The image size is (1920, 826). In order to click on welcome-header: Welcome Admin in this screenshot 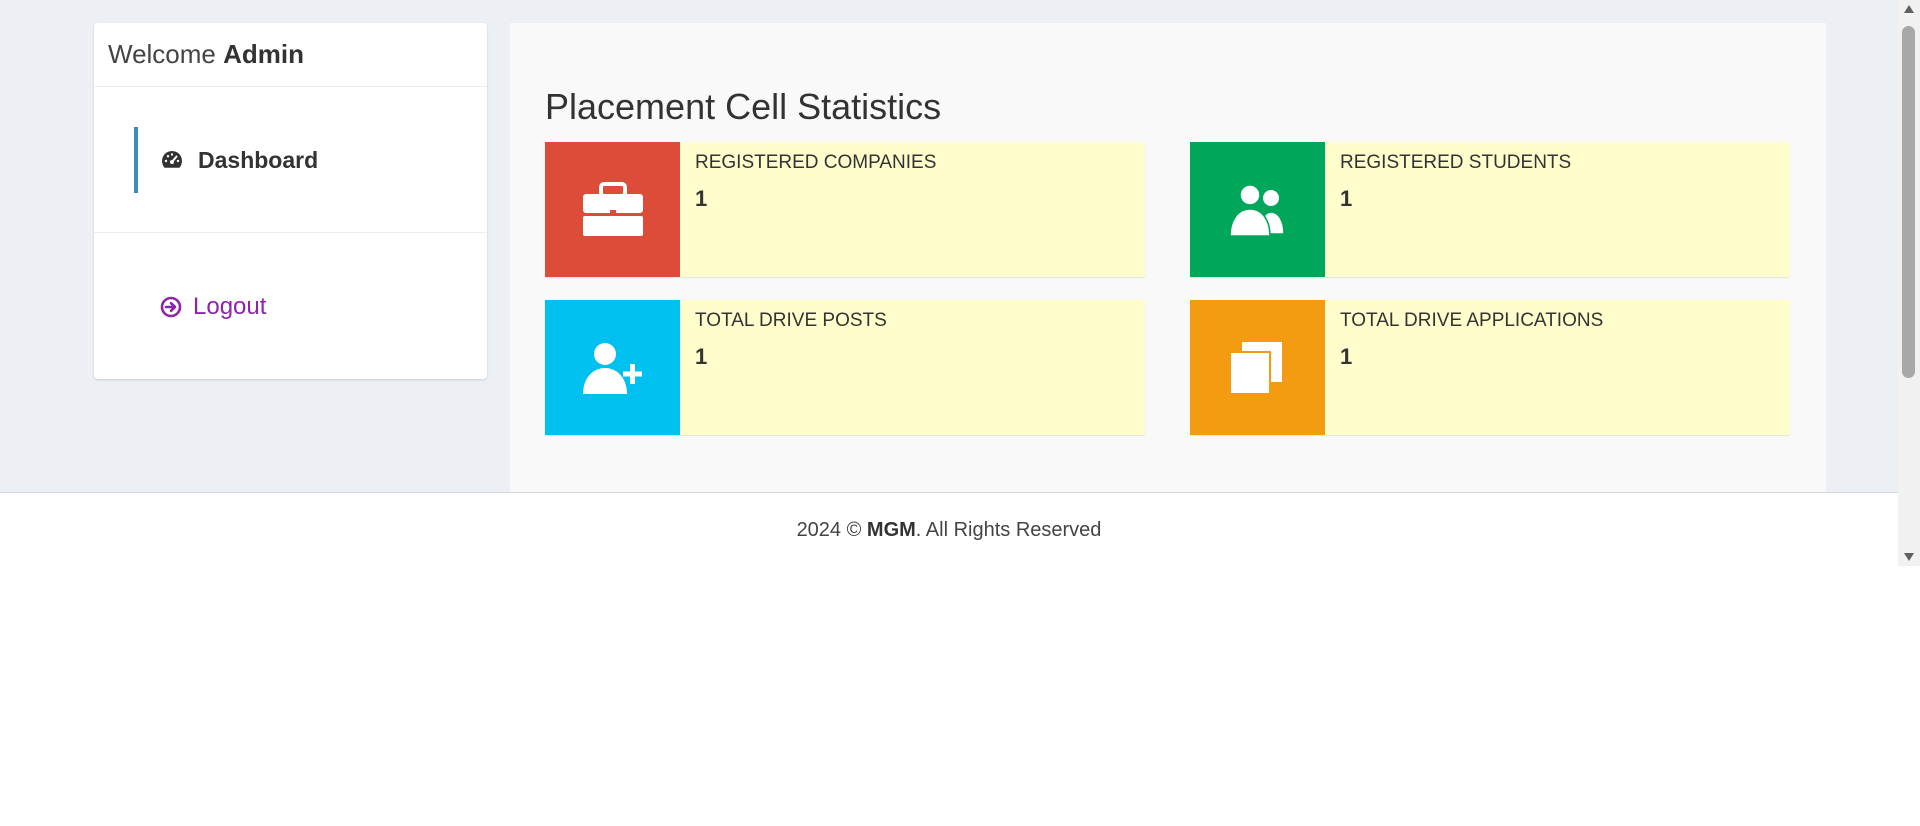, I will do `click(290, 55)`.